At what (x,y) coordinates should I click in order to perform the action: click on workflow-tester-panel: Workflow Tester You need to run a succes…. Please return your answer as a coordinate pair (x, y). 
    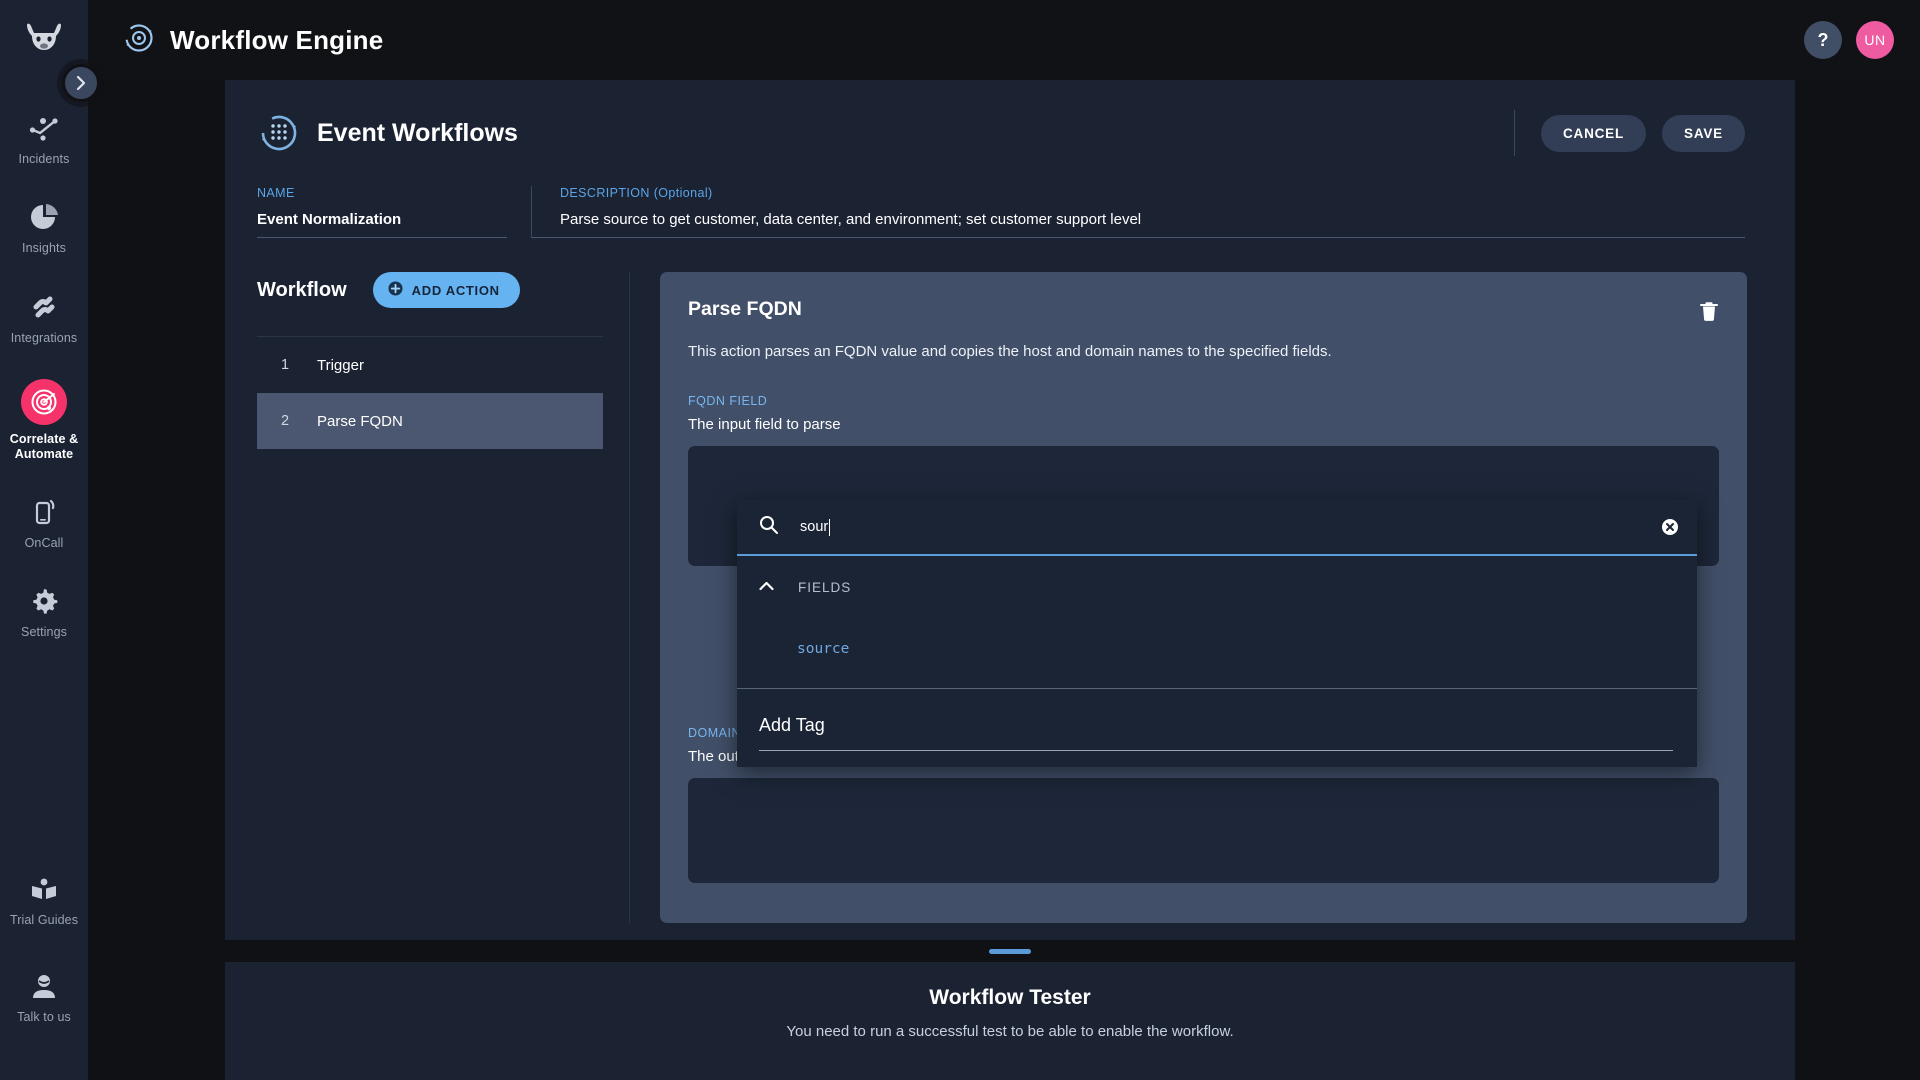
    Looking at the image, I should click on (1010, 1021).